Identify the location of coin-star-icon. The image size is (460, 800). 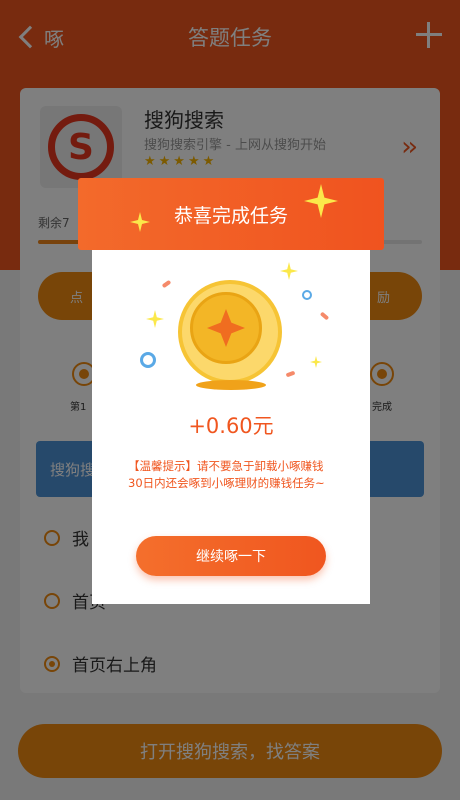
(226, 328).